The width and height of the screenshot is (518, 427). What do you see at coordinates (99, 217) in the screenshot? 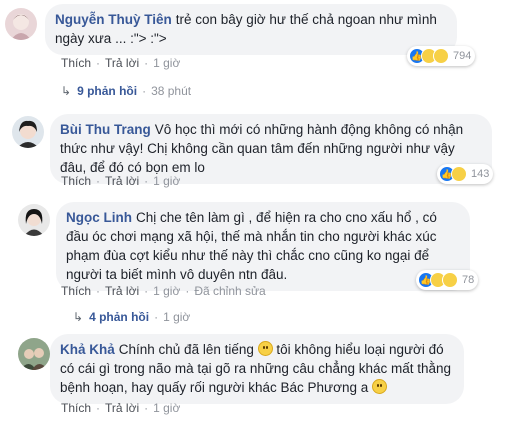
I see `commenter-name: Ngọc Linh` at bounding box center [99, 217].